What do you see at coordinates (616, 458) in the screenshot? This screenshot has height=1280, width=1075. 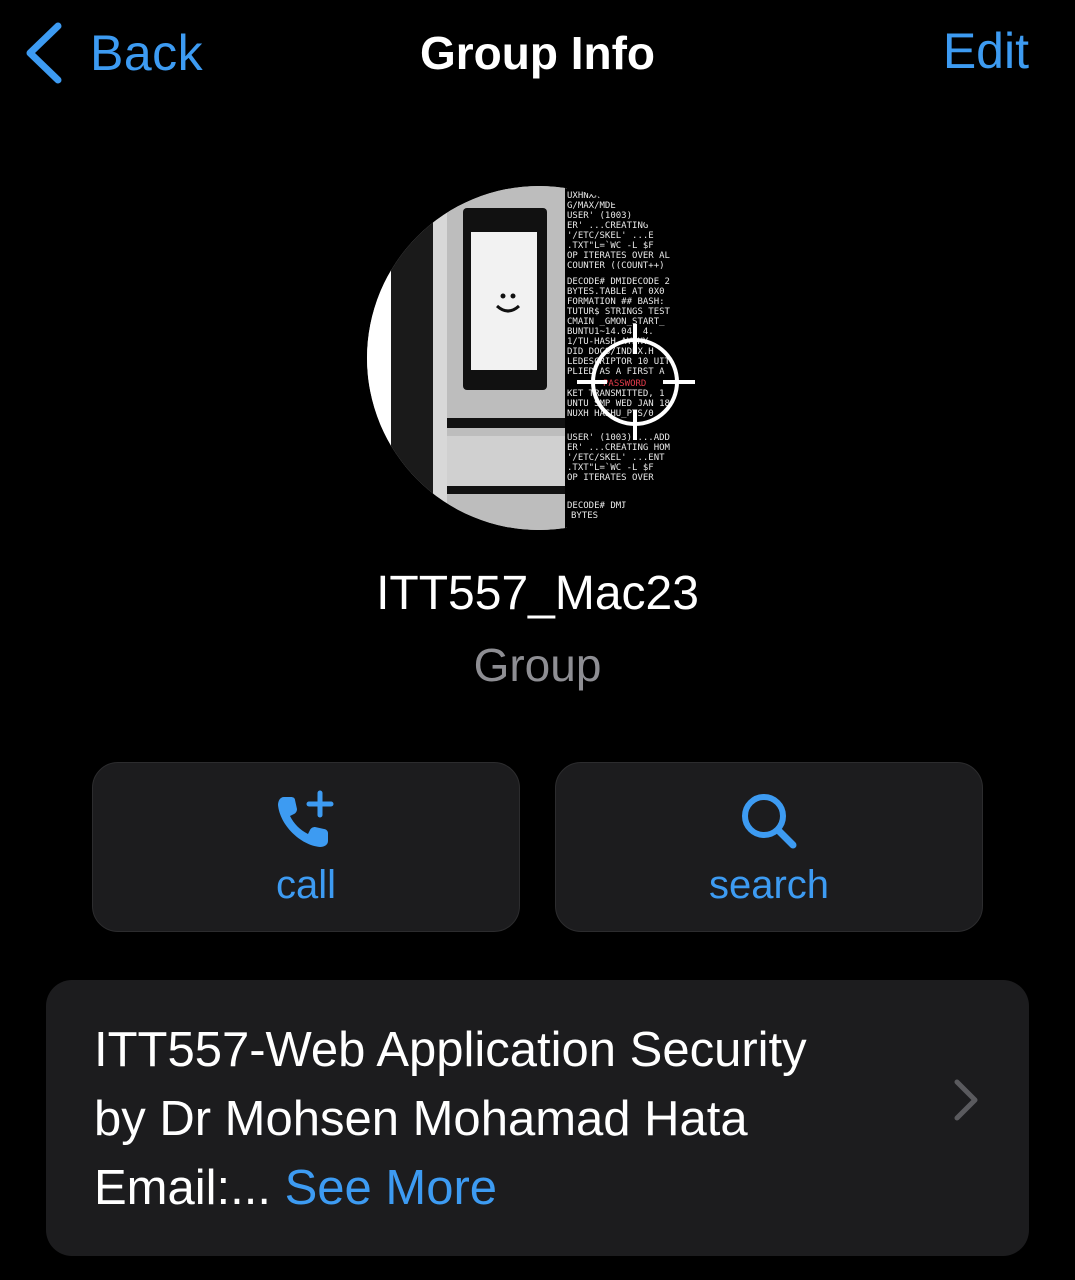 I see `svg-text: '/ETC/SKEL' ...ENT` at bounding box center [616, 458].